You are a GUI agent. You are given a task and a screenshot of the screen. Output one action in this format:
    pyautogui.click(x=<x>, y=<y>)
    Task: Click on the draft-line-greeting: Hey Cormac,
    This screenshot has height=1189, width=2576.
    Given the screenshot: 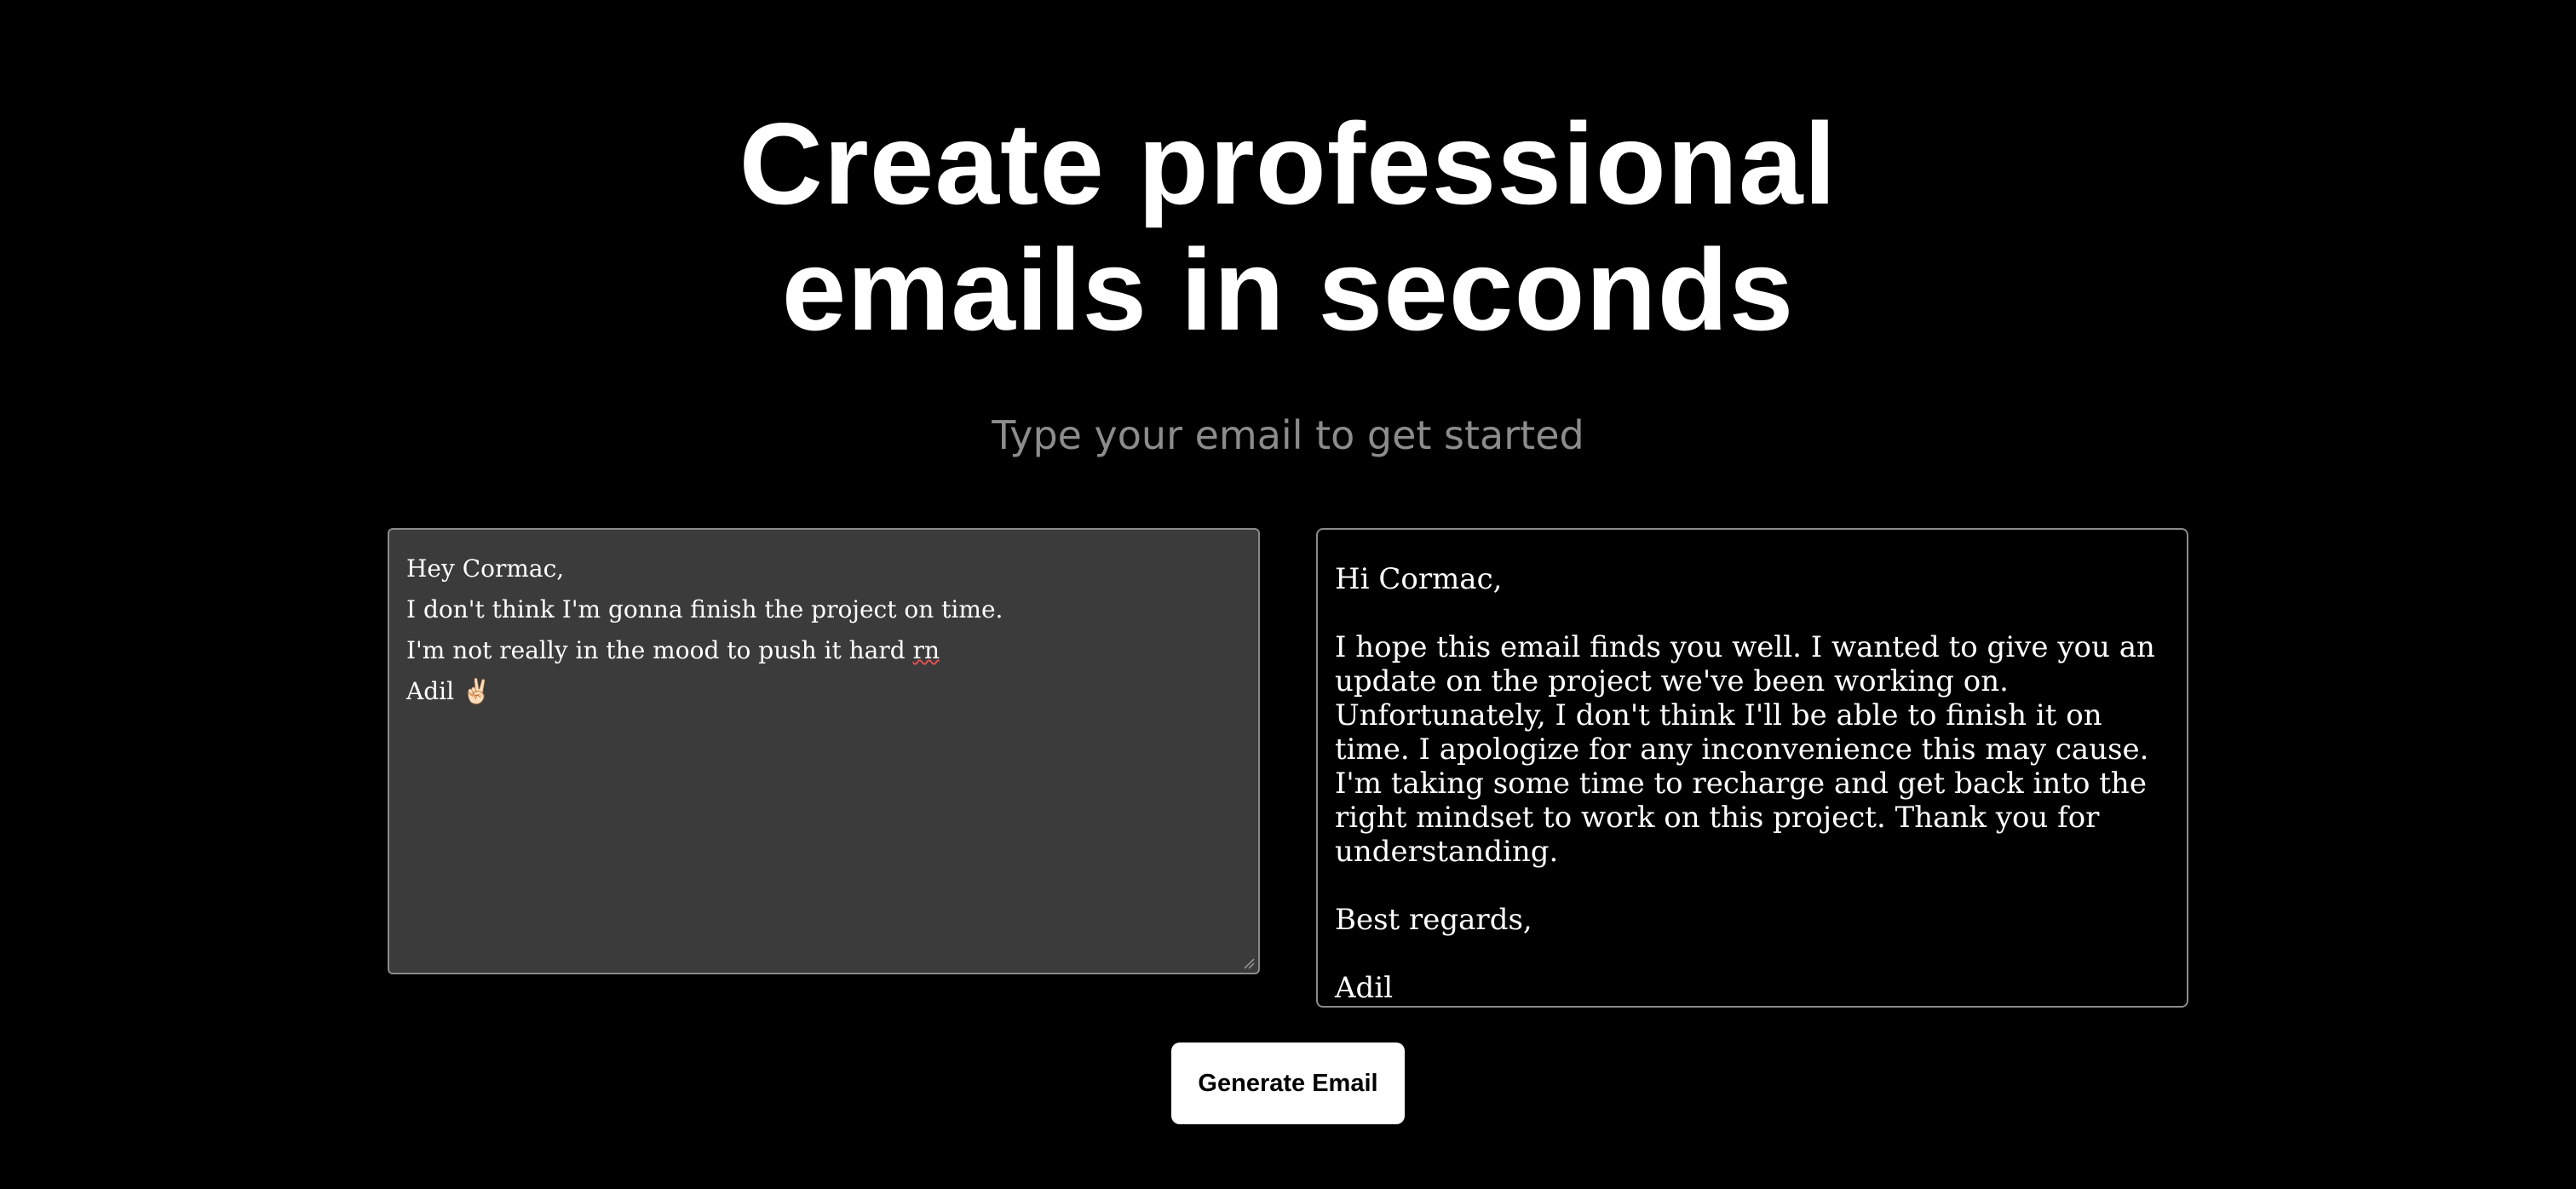 What is the action you would take?
    pyautogui.click(x=486, y=569)
    